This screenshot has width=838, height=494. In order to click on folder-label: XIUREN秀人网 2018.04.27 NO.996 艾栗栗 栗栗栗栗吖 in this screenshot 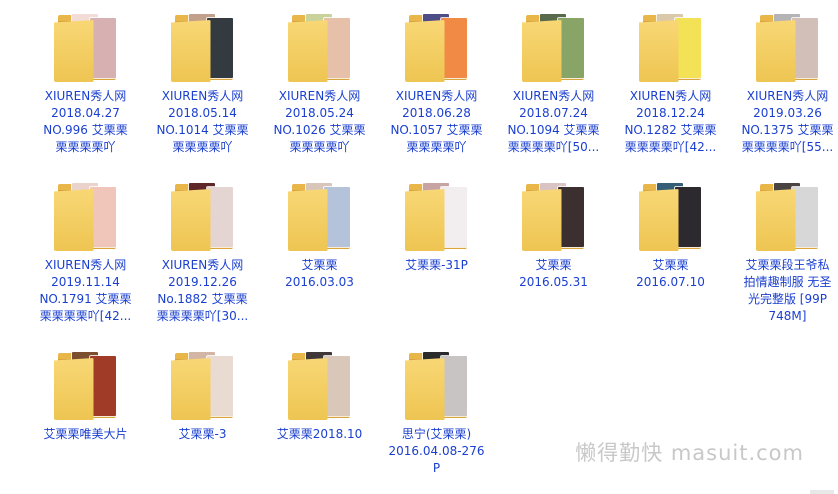, I will do `click(85, 121)`.